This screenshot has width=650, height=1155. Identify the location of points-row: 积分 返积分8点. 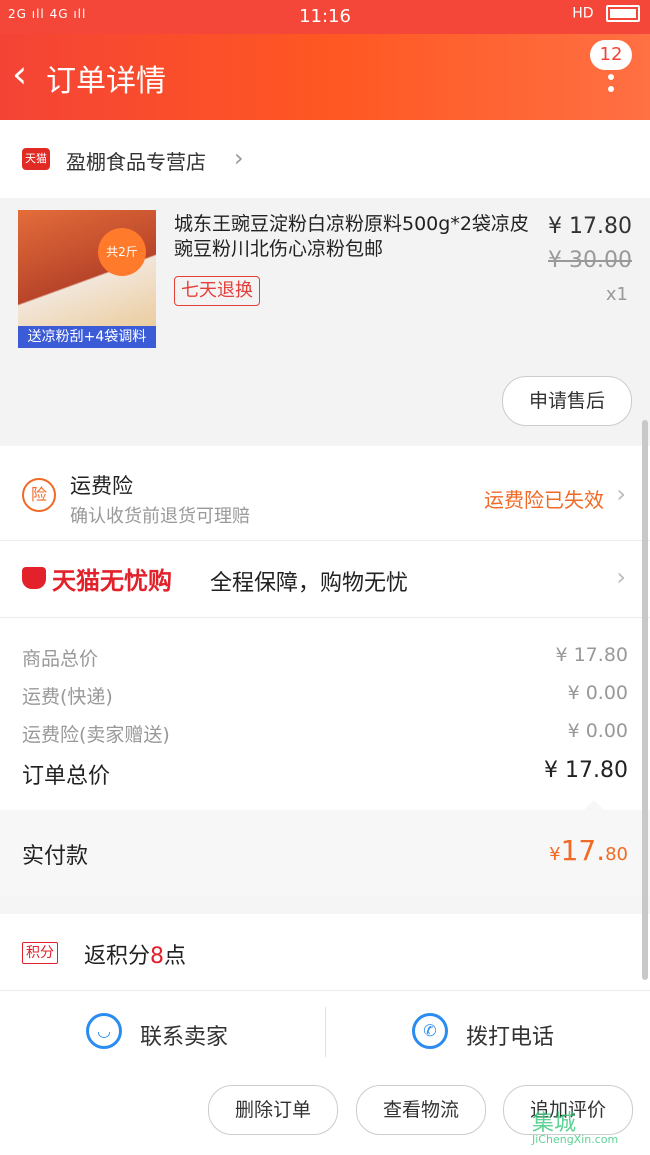
(325, 952).